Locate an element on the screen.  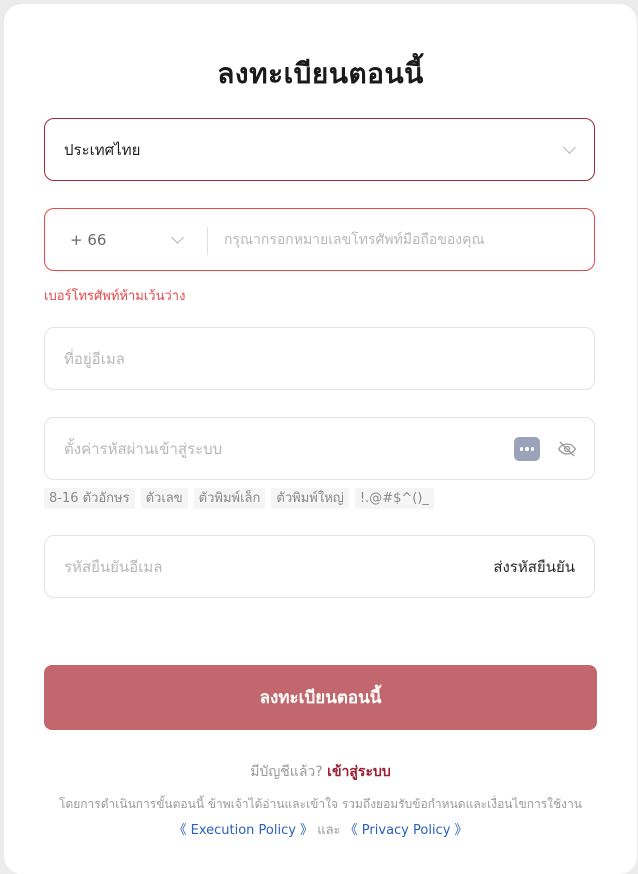
hint-uppercase: ตัวพิมพ์ใหญ่ is located at coordinates (310, 498).